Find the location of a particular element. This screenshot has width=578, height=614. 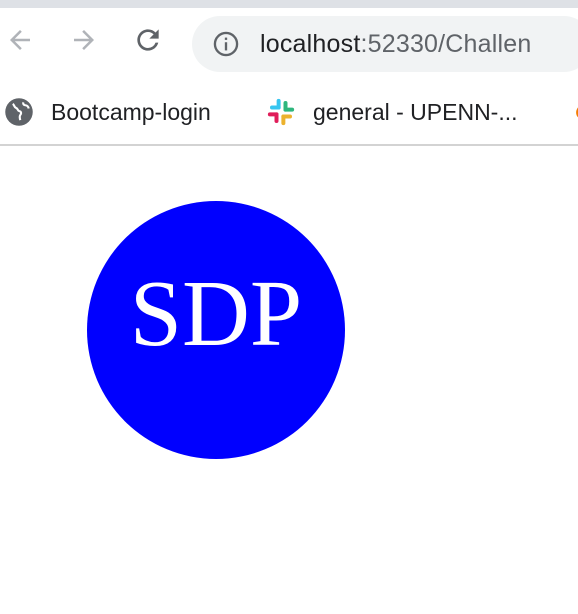

fire-icon is located at coordinates (573, 112).